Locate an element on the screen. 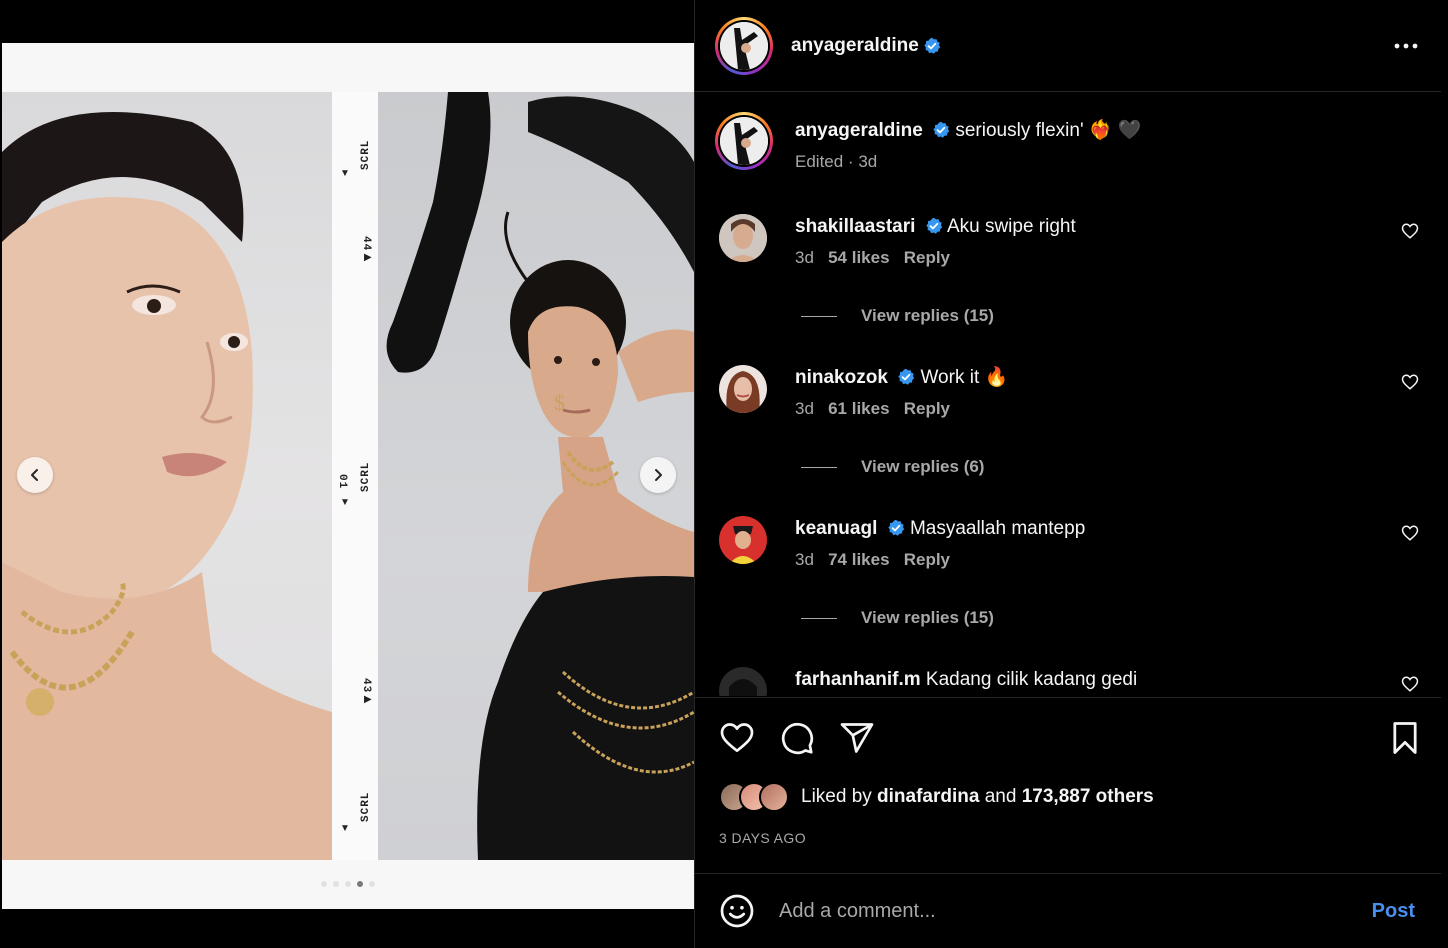 This screenshot has width=1448, height=948. post-time-ago: 3 DAYS AGO is located at coordinates (762, 838).